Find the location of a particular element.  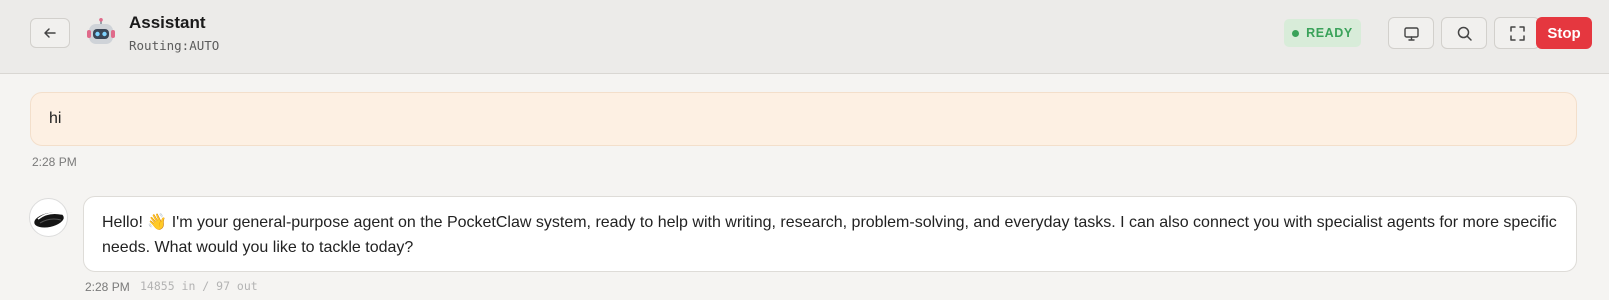

user-message-time: 2:28 PM is located at coordinates (54, 162).